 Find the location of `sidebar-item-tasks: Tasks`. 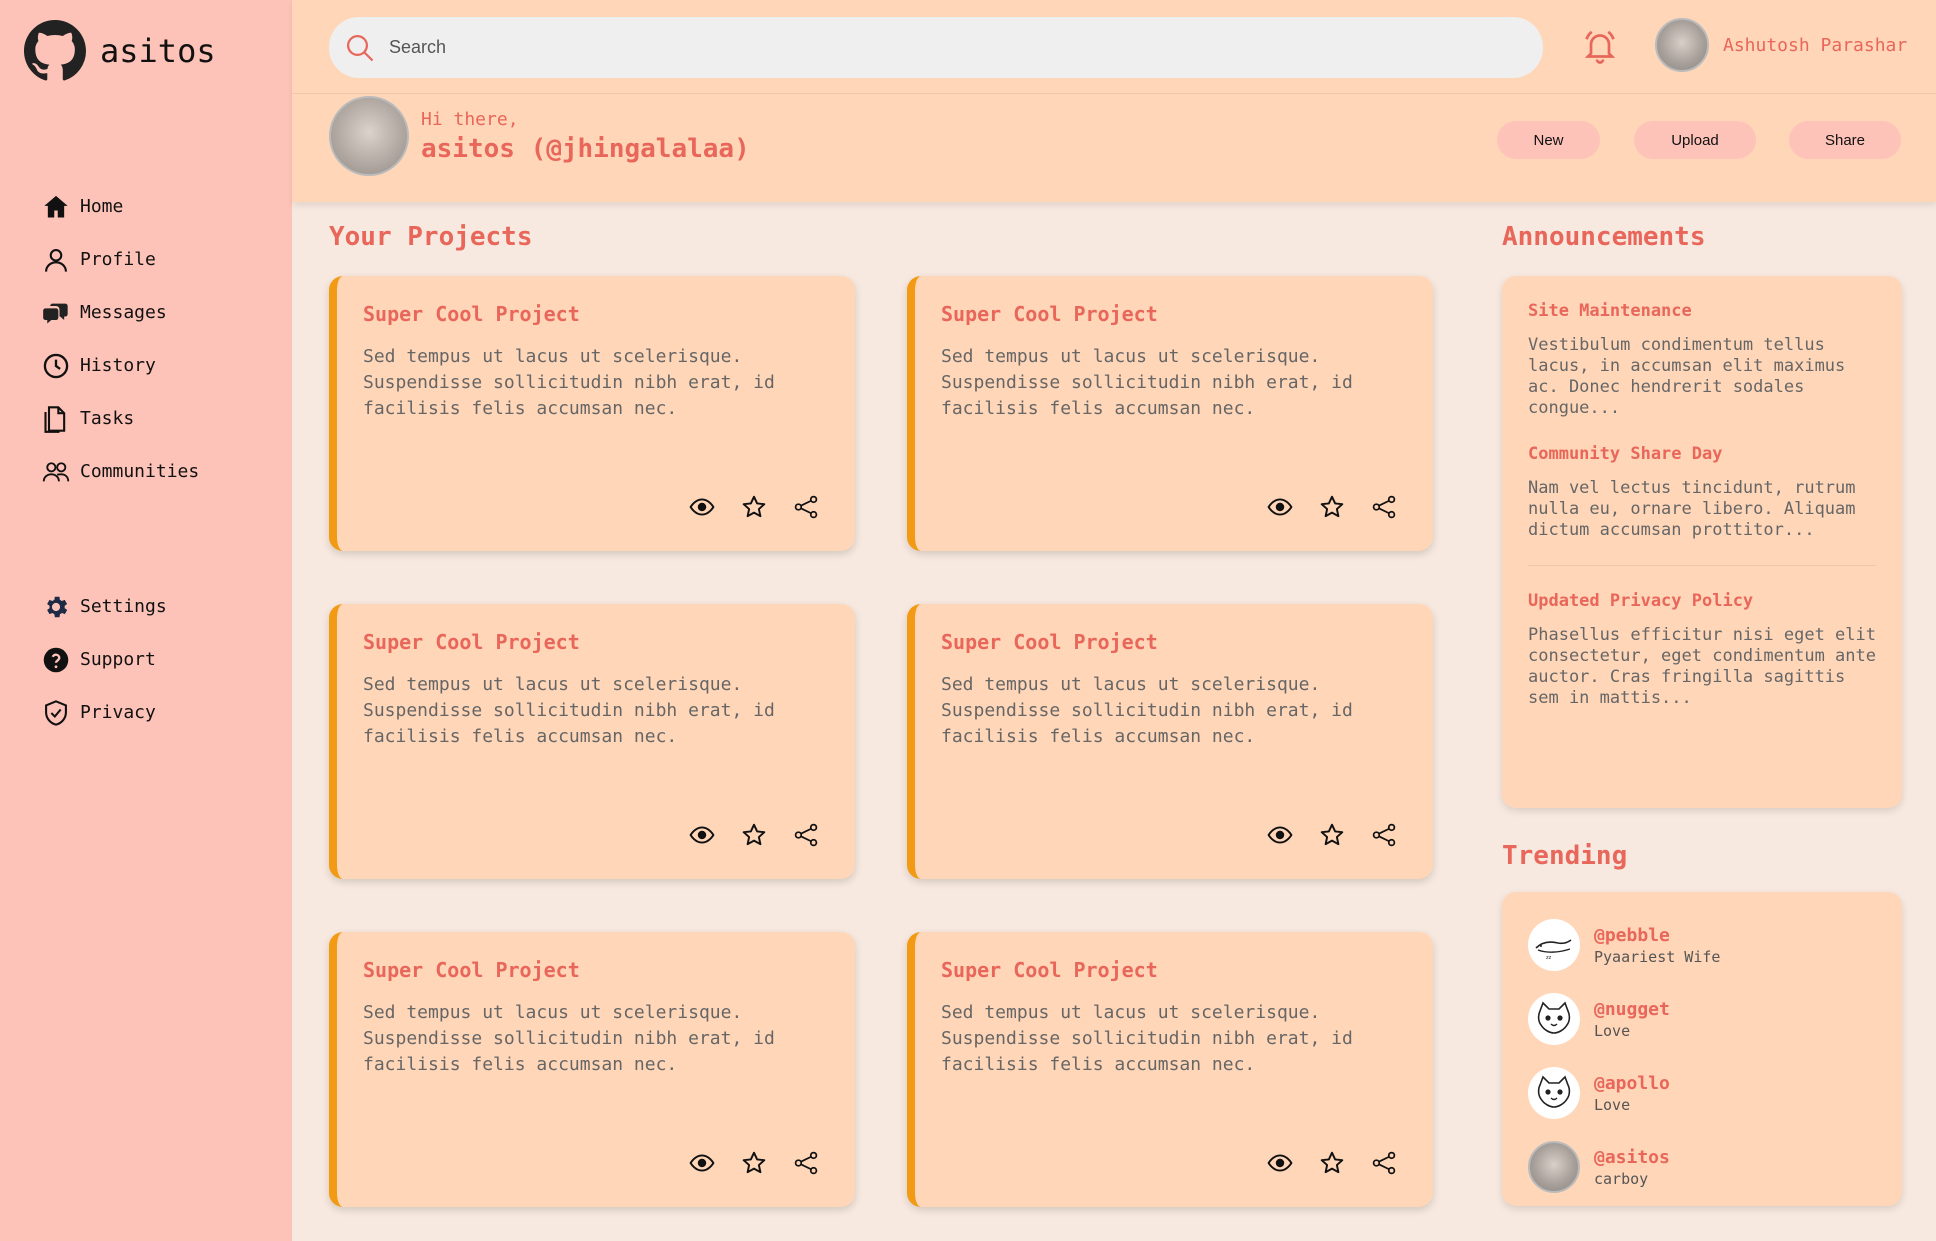

sidebar-item-tasks: Tasks is located at coordinates (120, 418).